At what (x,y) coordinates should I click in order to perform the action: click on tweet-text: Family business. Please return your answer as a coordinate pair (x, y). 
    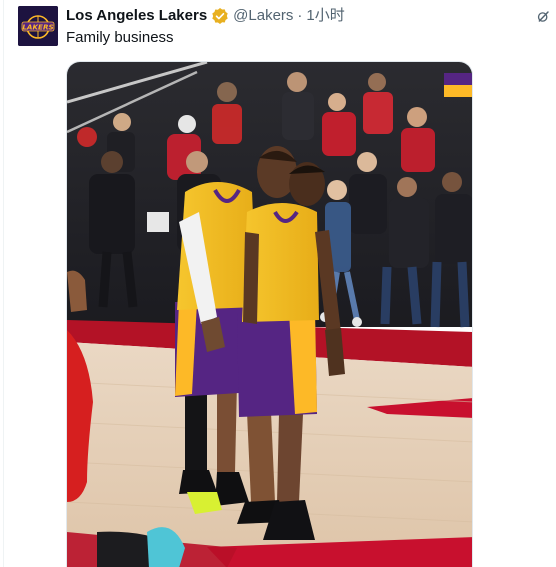
    Looking at the image, I should click on (120, 37).